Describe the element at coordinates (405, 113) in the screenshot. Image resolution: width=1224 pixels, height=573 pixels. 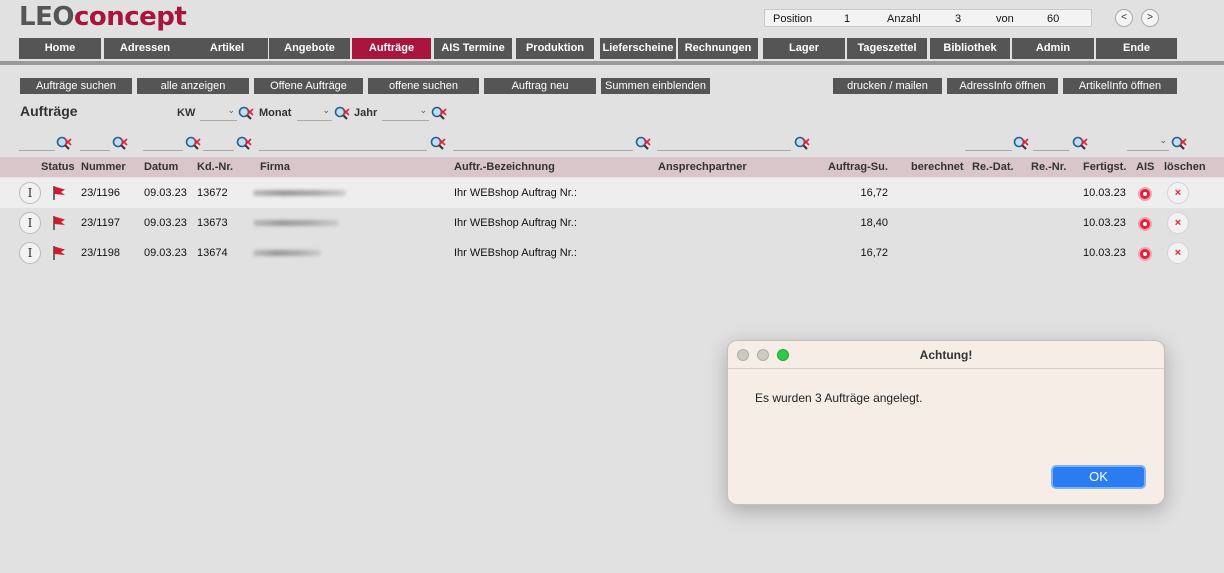
I see `year-select: ⌄` at that location.